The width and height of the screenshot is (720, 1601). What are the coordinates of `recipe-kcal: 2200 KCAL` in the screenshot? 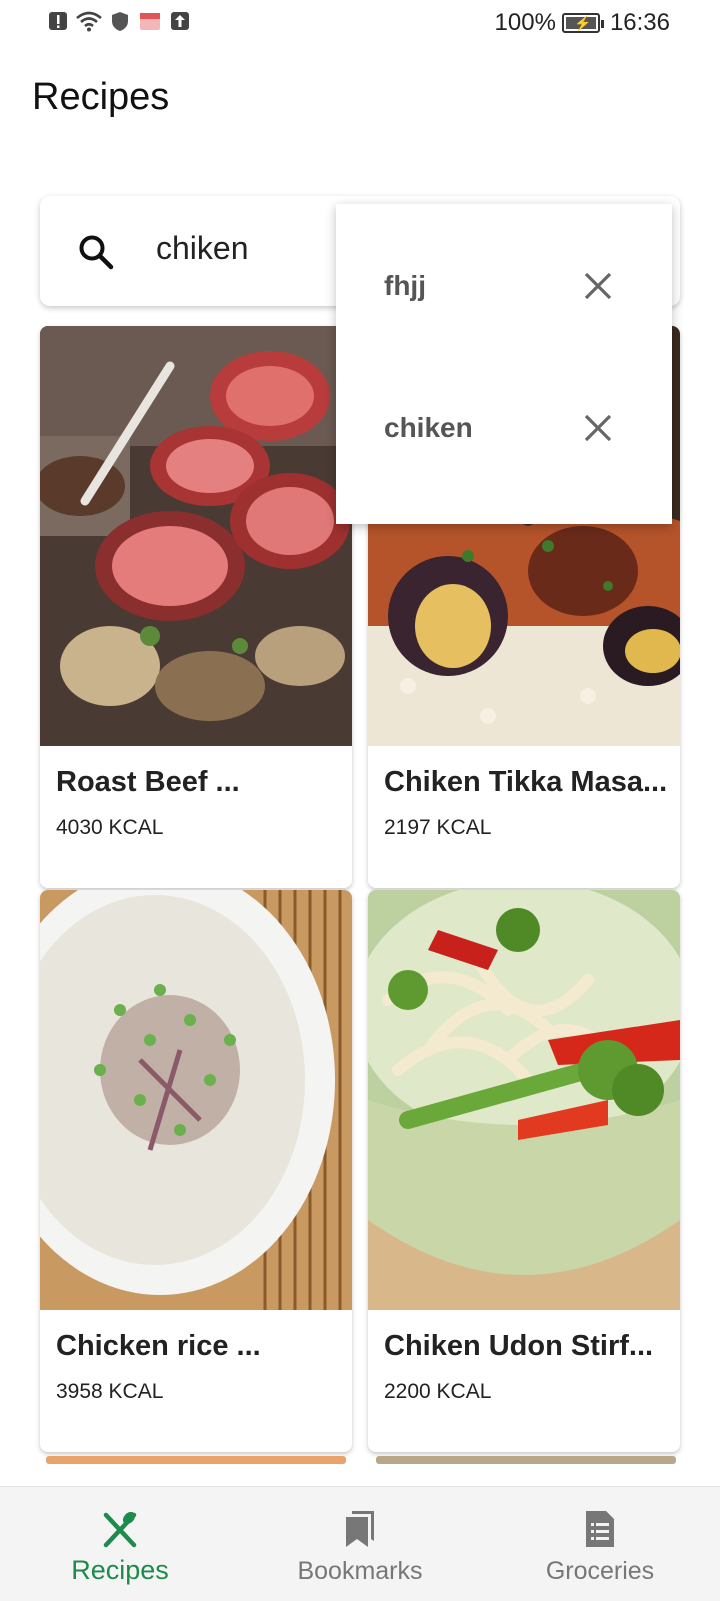 It's located at (438, 1391).